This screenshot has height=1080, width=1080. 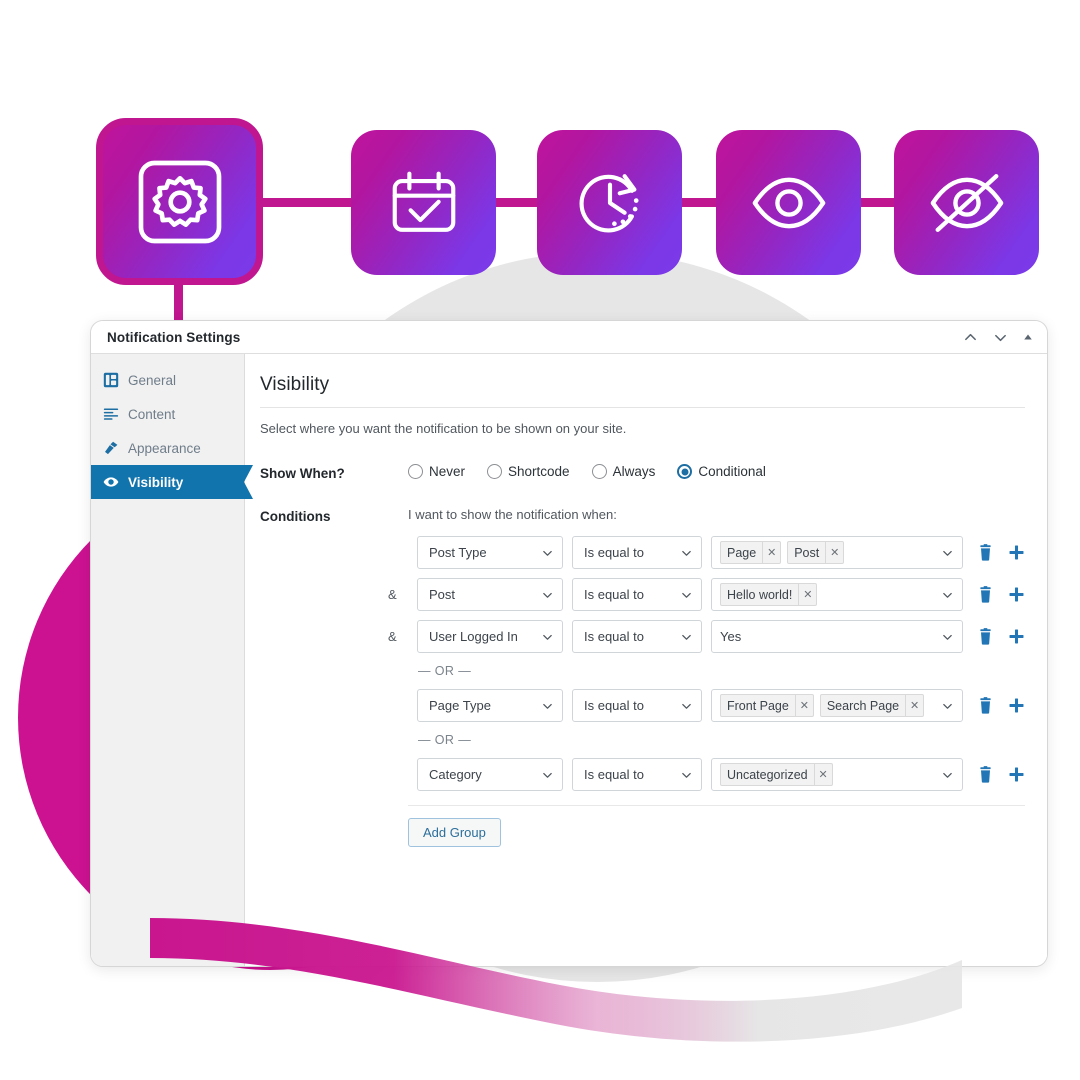 I want to click on brush-icon, so click(x=111, y=448).